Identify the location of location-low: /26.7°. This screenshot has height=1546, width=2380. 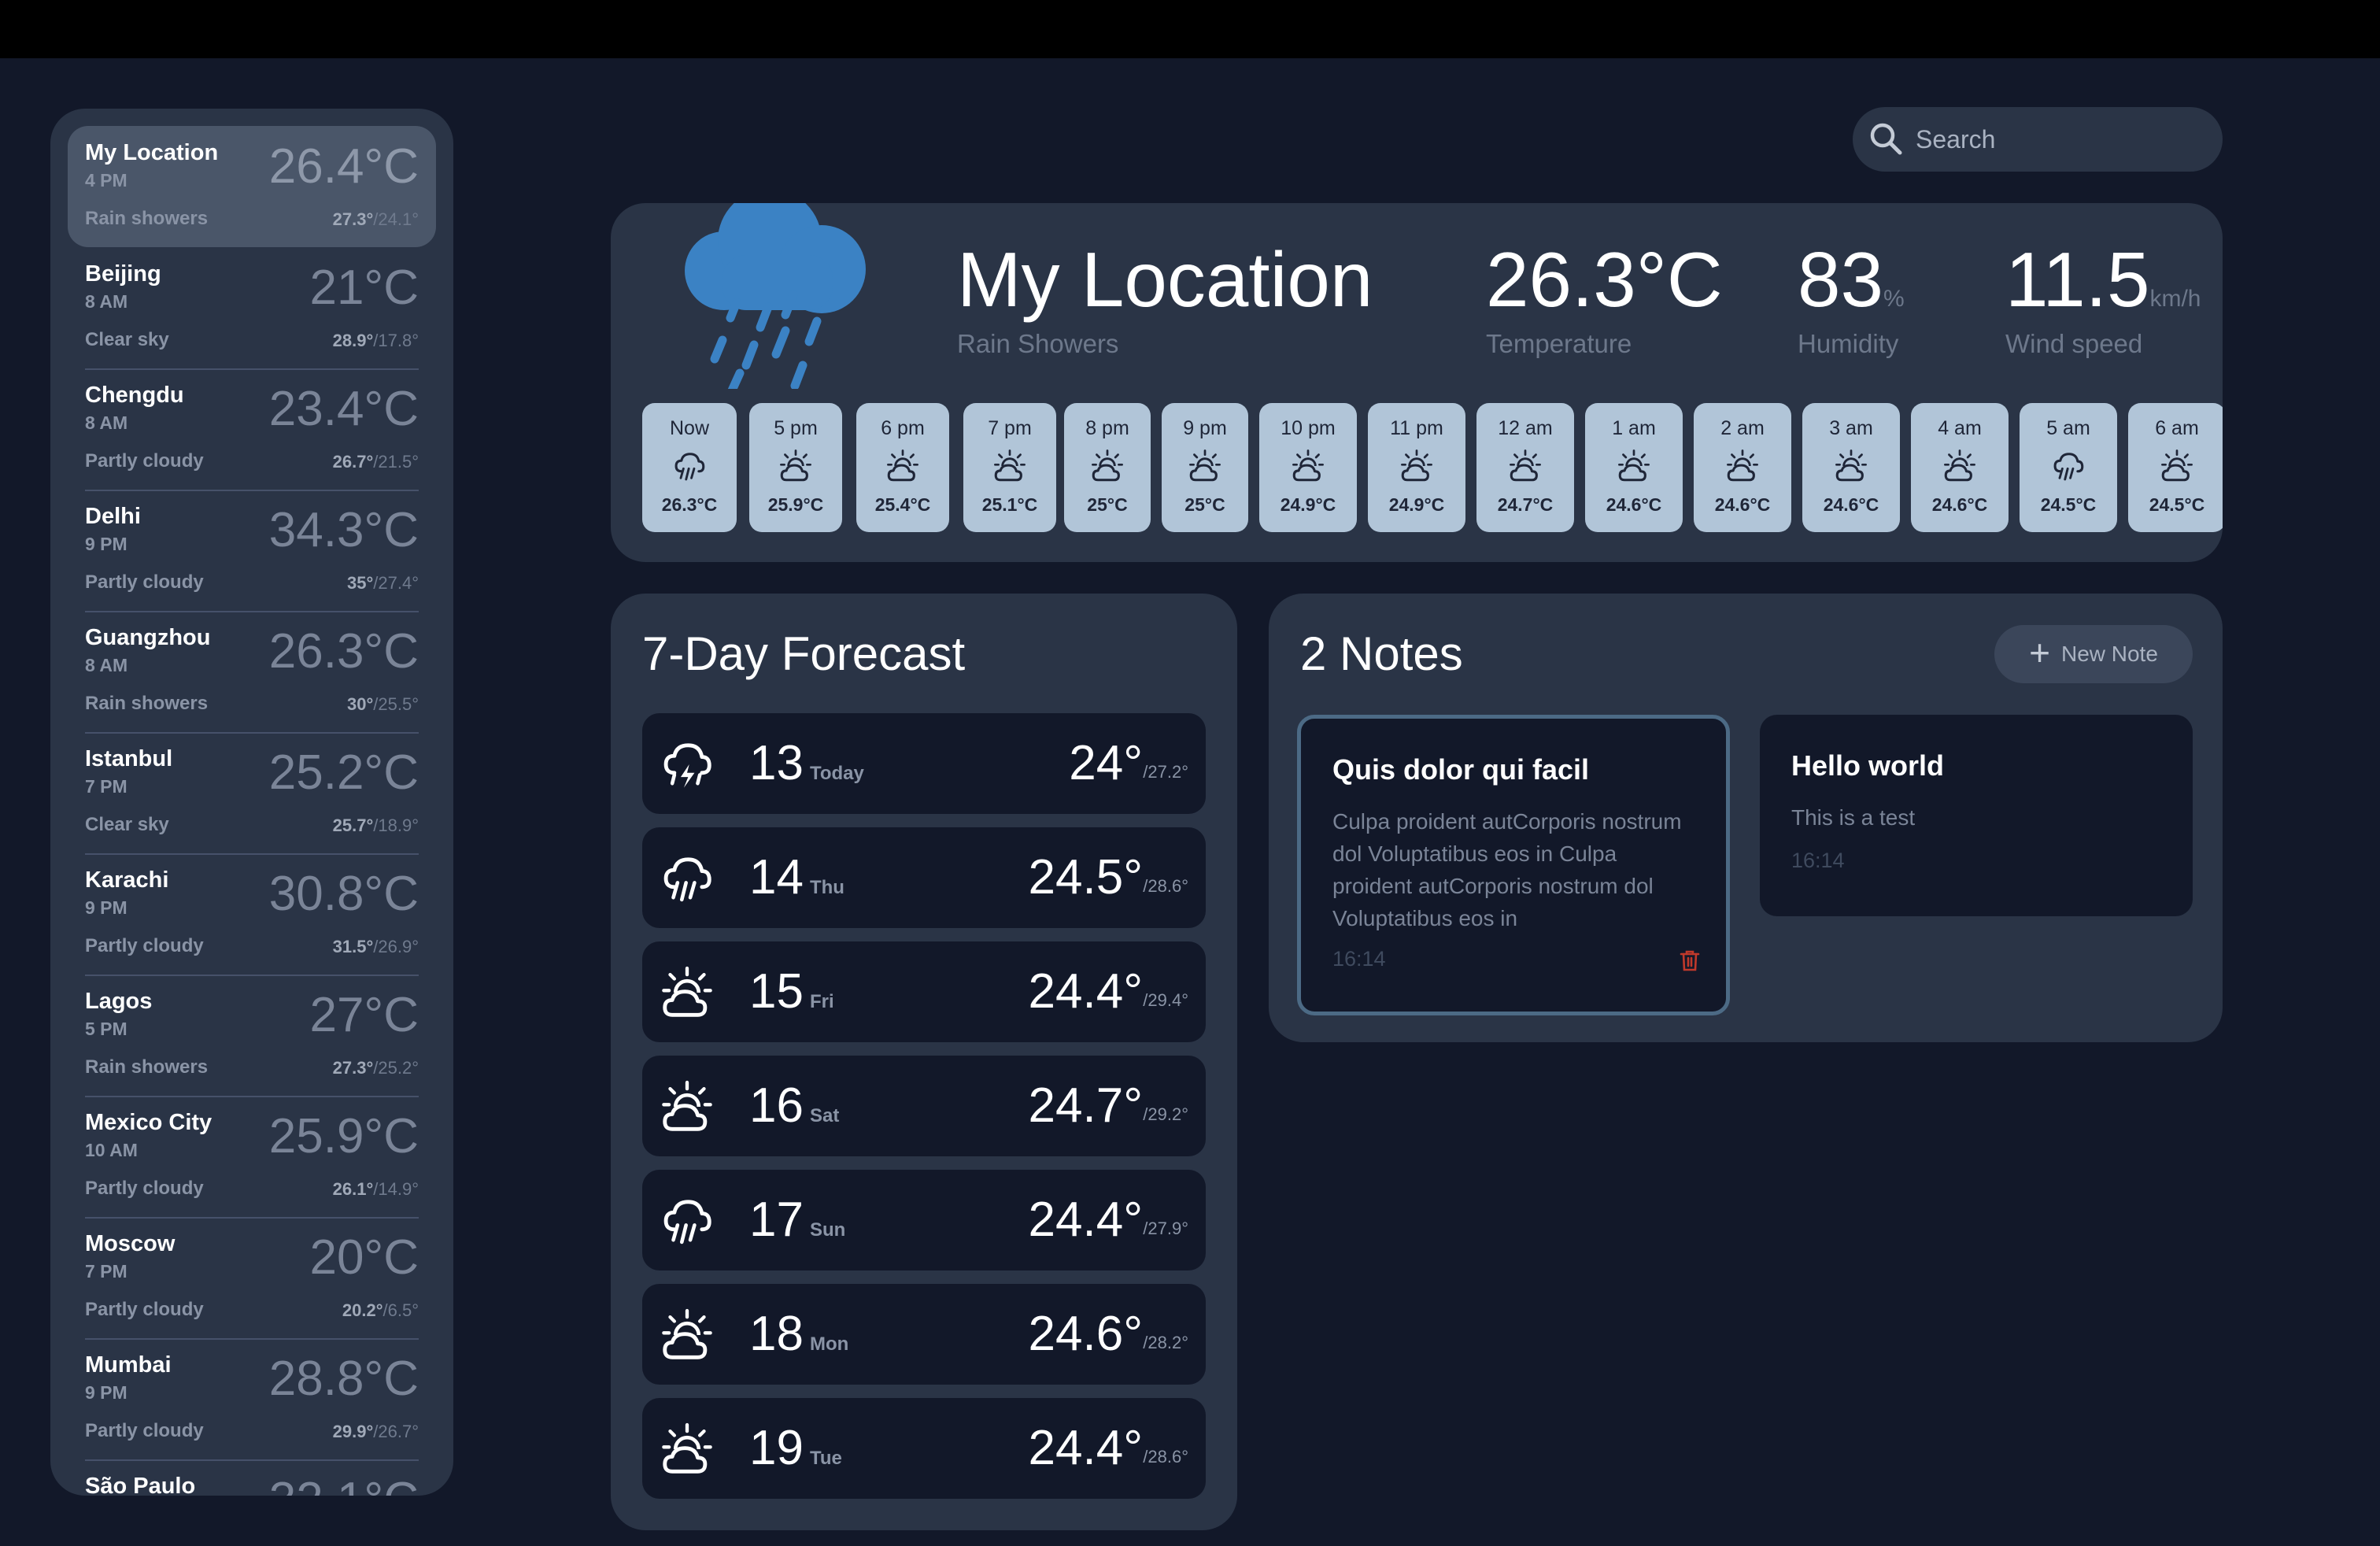
(396, 1431).